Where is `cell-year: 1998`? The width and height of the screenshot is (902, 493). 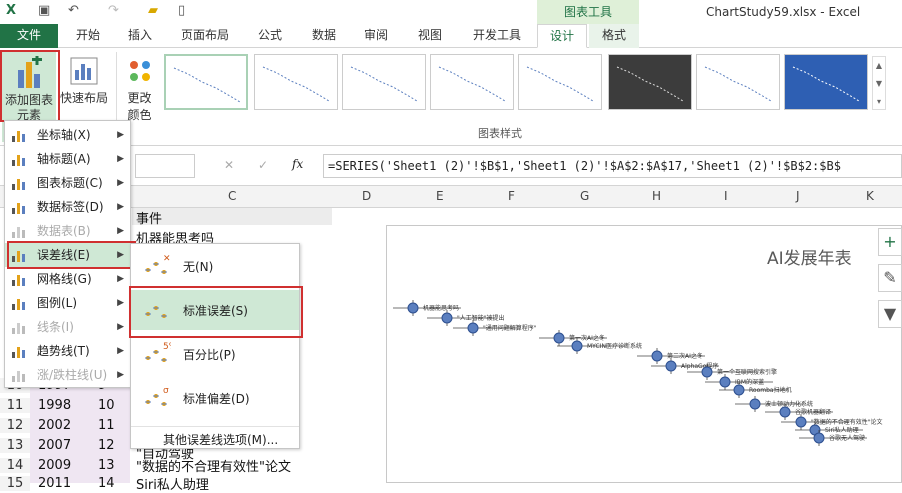
cell-year: 1998 is located at coordinates (54, 405).